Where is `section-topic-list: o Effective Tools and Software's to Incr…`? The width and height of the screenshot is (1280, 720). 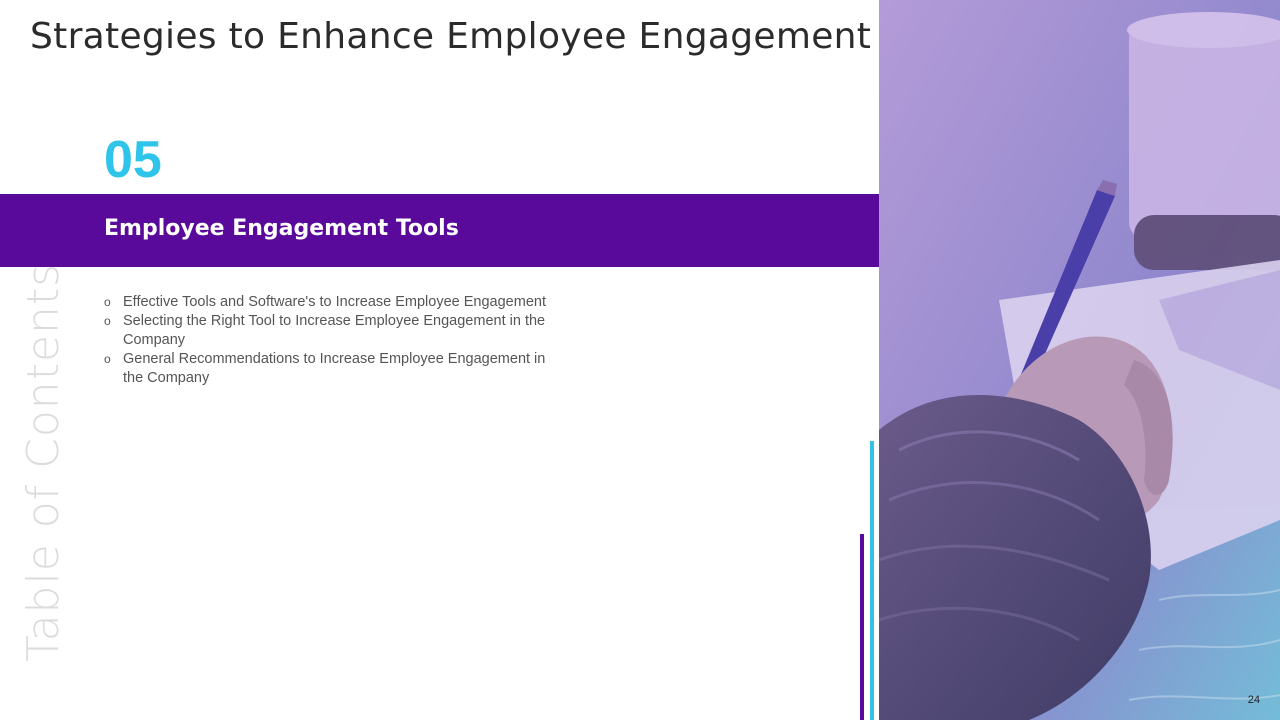
section-topic-list: o Effective Tools and Software's to Incr… is located at coordinates (334, 340).